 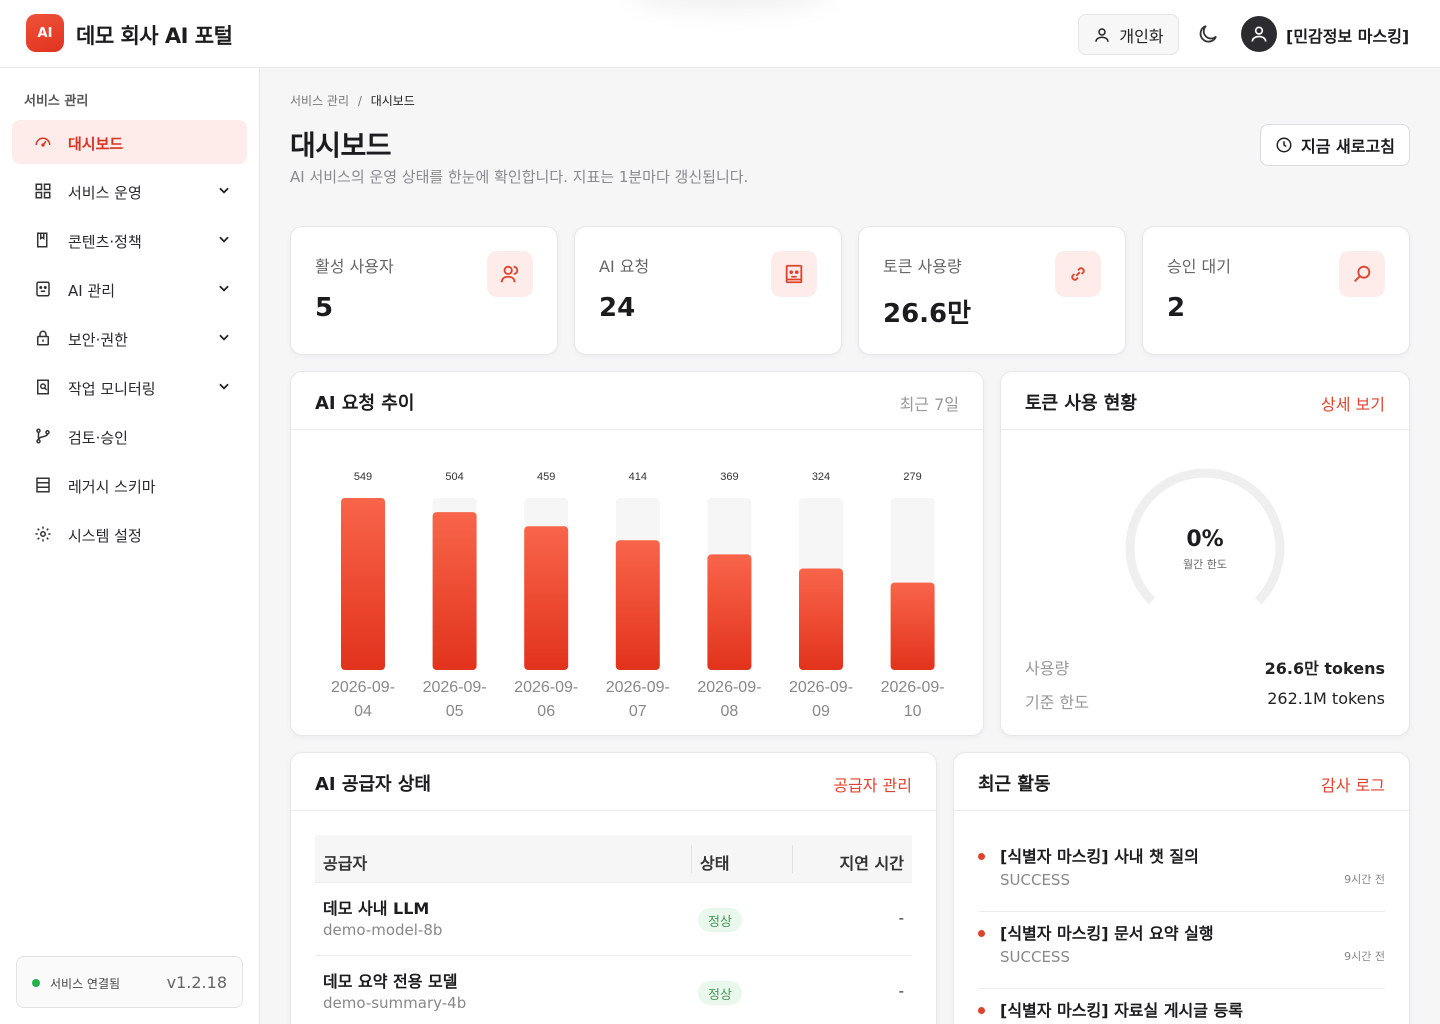 I want to click on sidebar-item-label: 검토·승인, so click(x=98, y=438).